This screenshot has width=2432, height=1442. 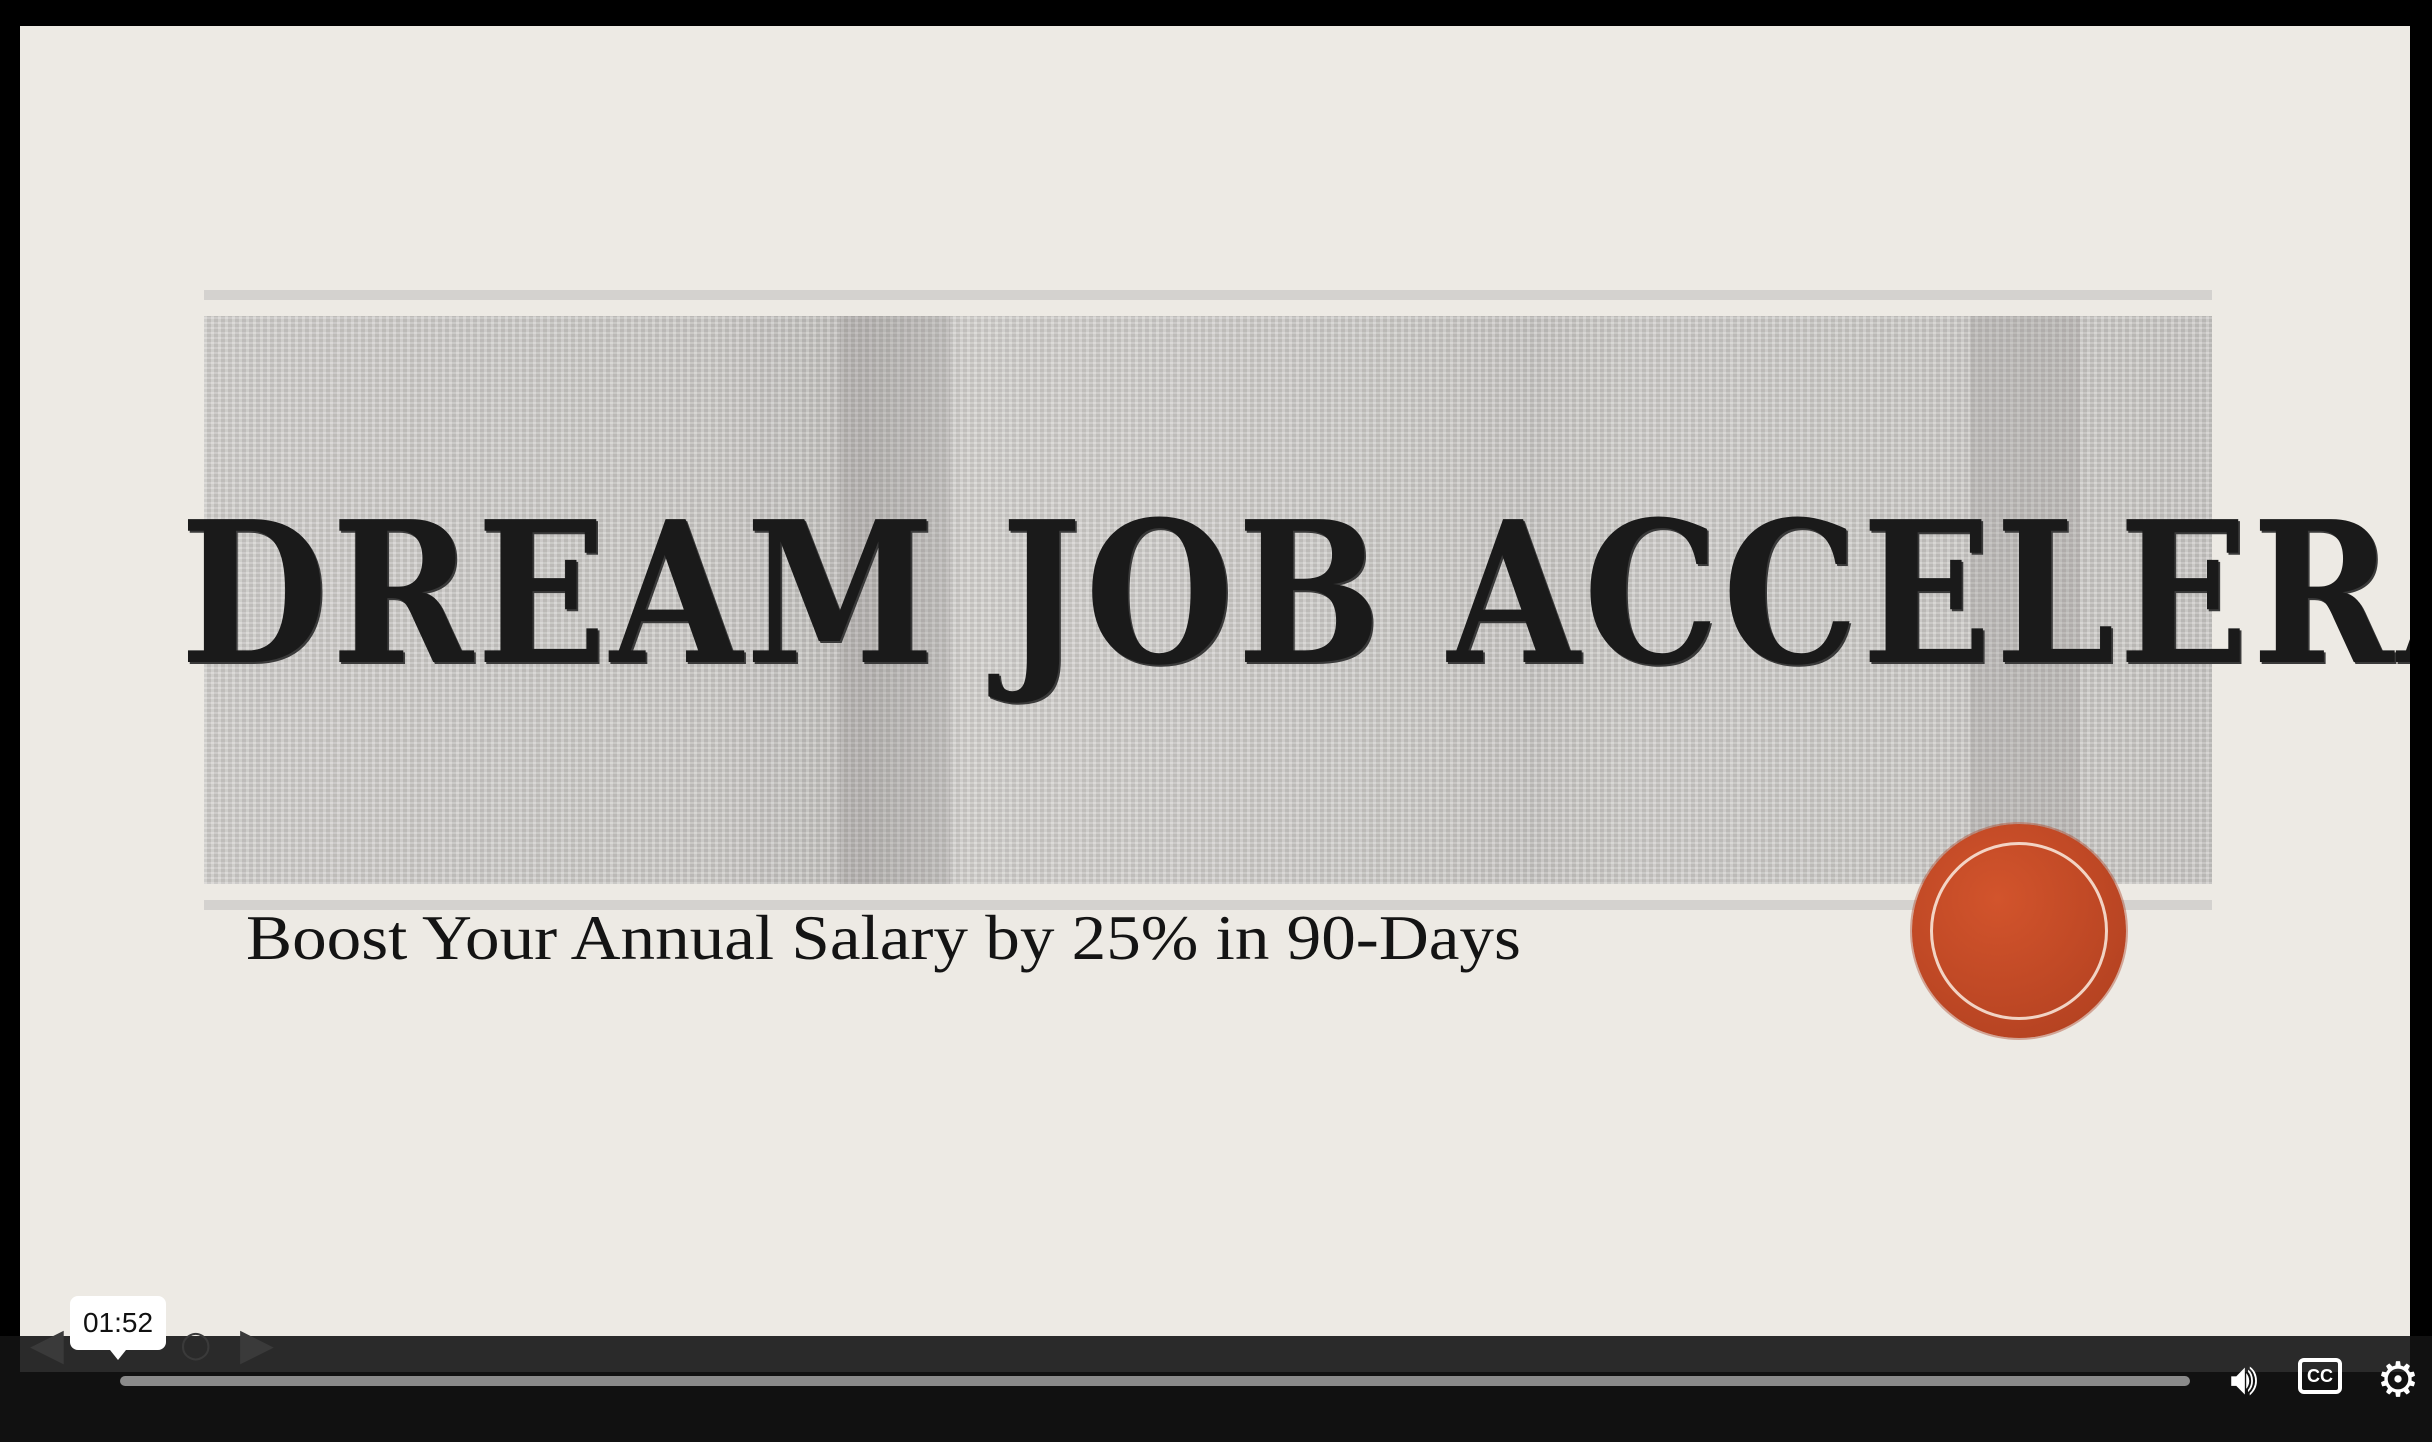 I want to click on slide-title: DREAM JOB ACCELERATOR, so click(x=1295, y=594).